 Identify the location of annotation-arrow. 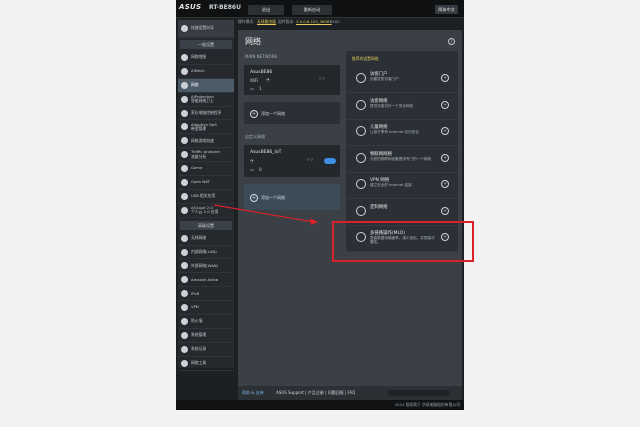
(265, 214).